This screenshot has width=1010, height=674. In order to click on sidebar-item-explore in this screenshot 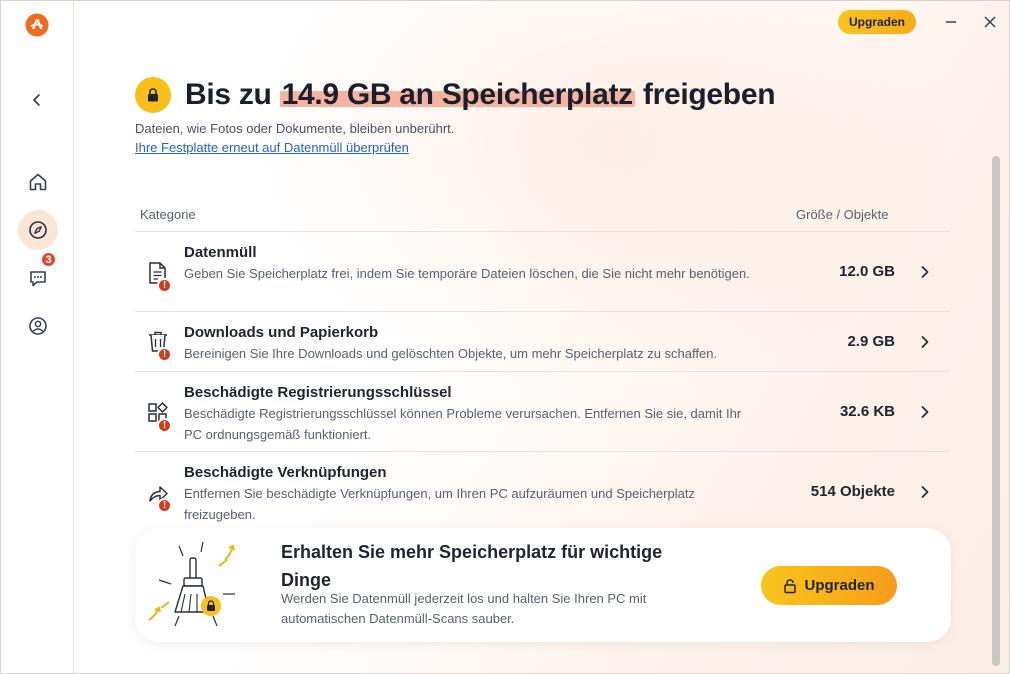, I will do `click(38, 230)`.